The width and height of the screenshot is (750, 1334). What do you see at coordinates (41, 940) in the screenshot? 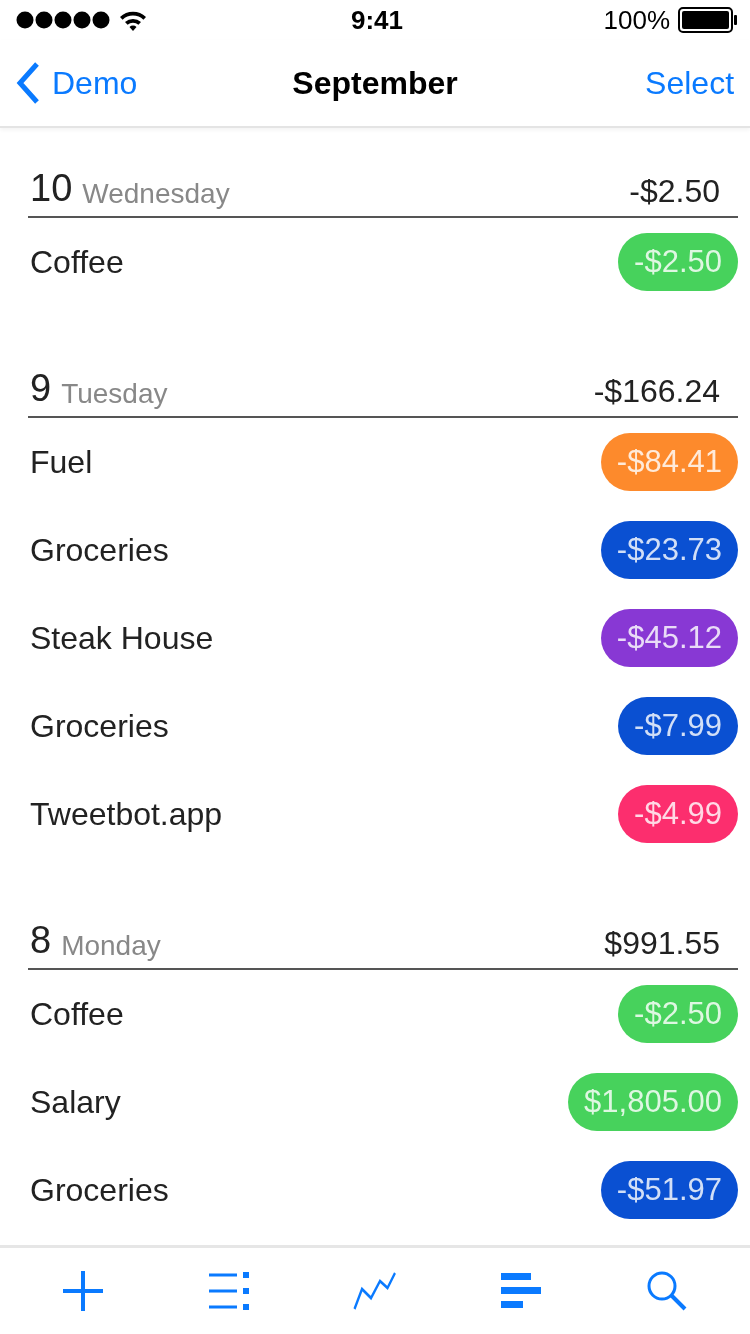
I see `day-number: 8` at bounding box center [41, 940].